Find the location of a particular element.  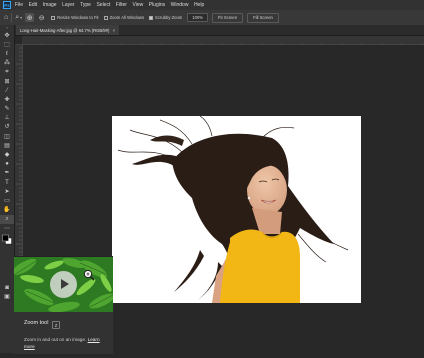

tooltip-description-text: Zoom in and out on an image. is located at coordinates (55, 339).